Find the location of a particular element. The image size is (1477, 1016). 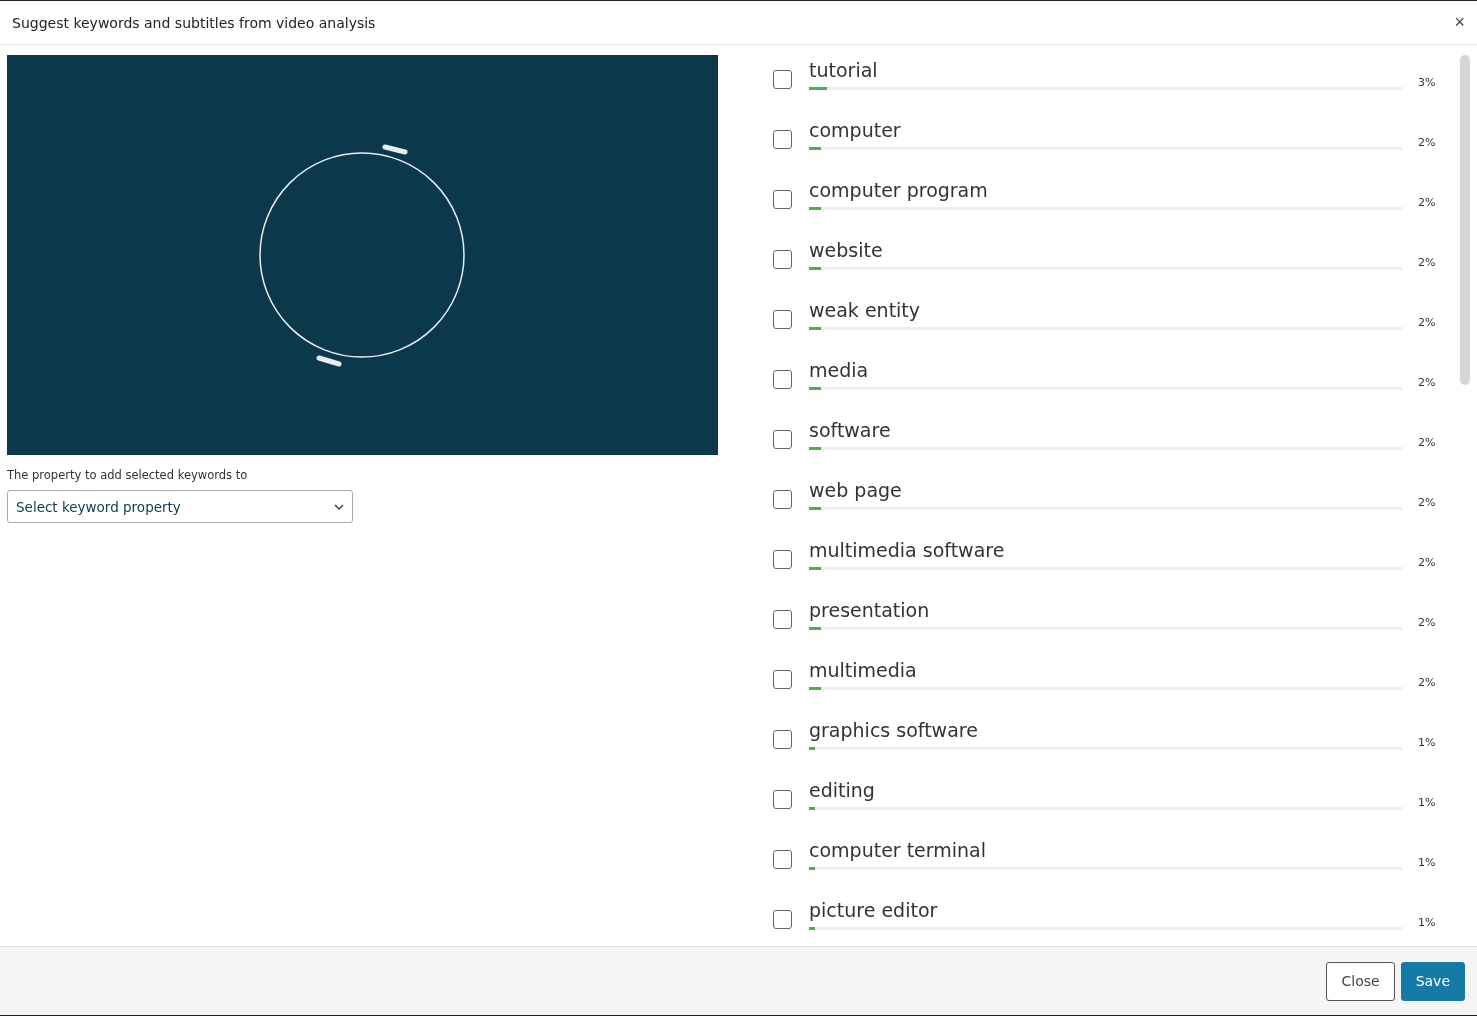

keyword-label: computer terminal is located at coordinates (898, 850).